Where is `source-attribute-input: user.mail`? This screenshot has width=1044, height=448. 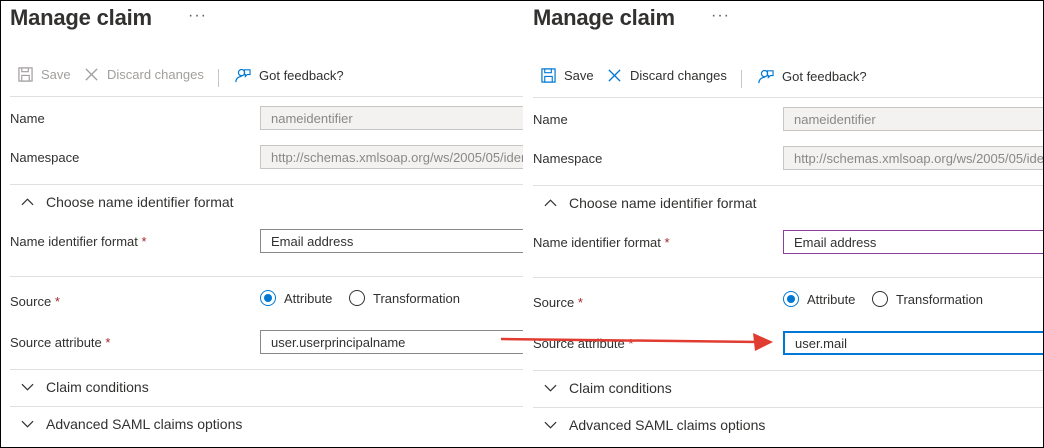 source-attribute-input: user.mail is located at coordinates (913, 343).